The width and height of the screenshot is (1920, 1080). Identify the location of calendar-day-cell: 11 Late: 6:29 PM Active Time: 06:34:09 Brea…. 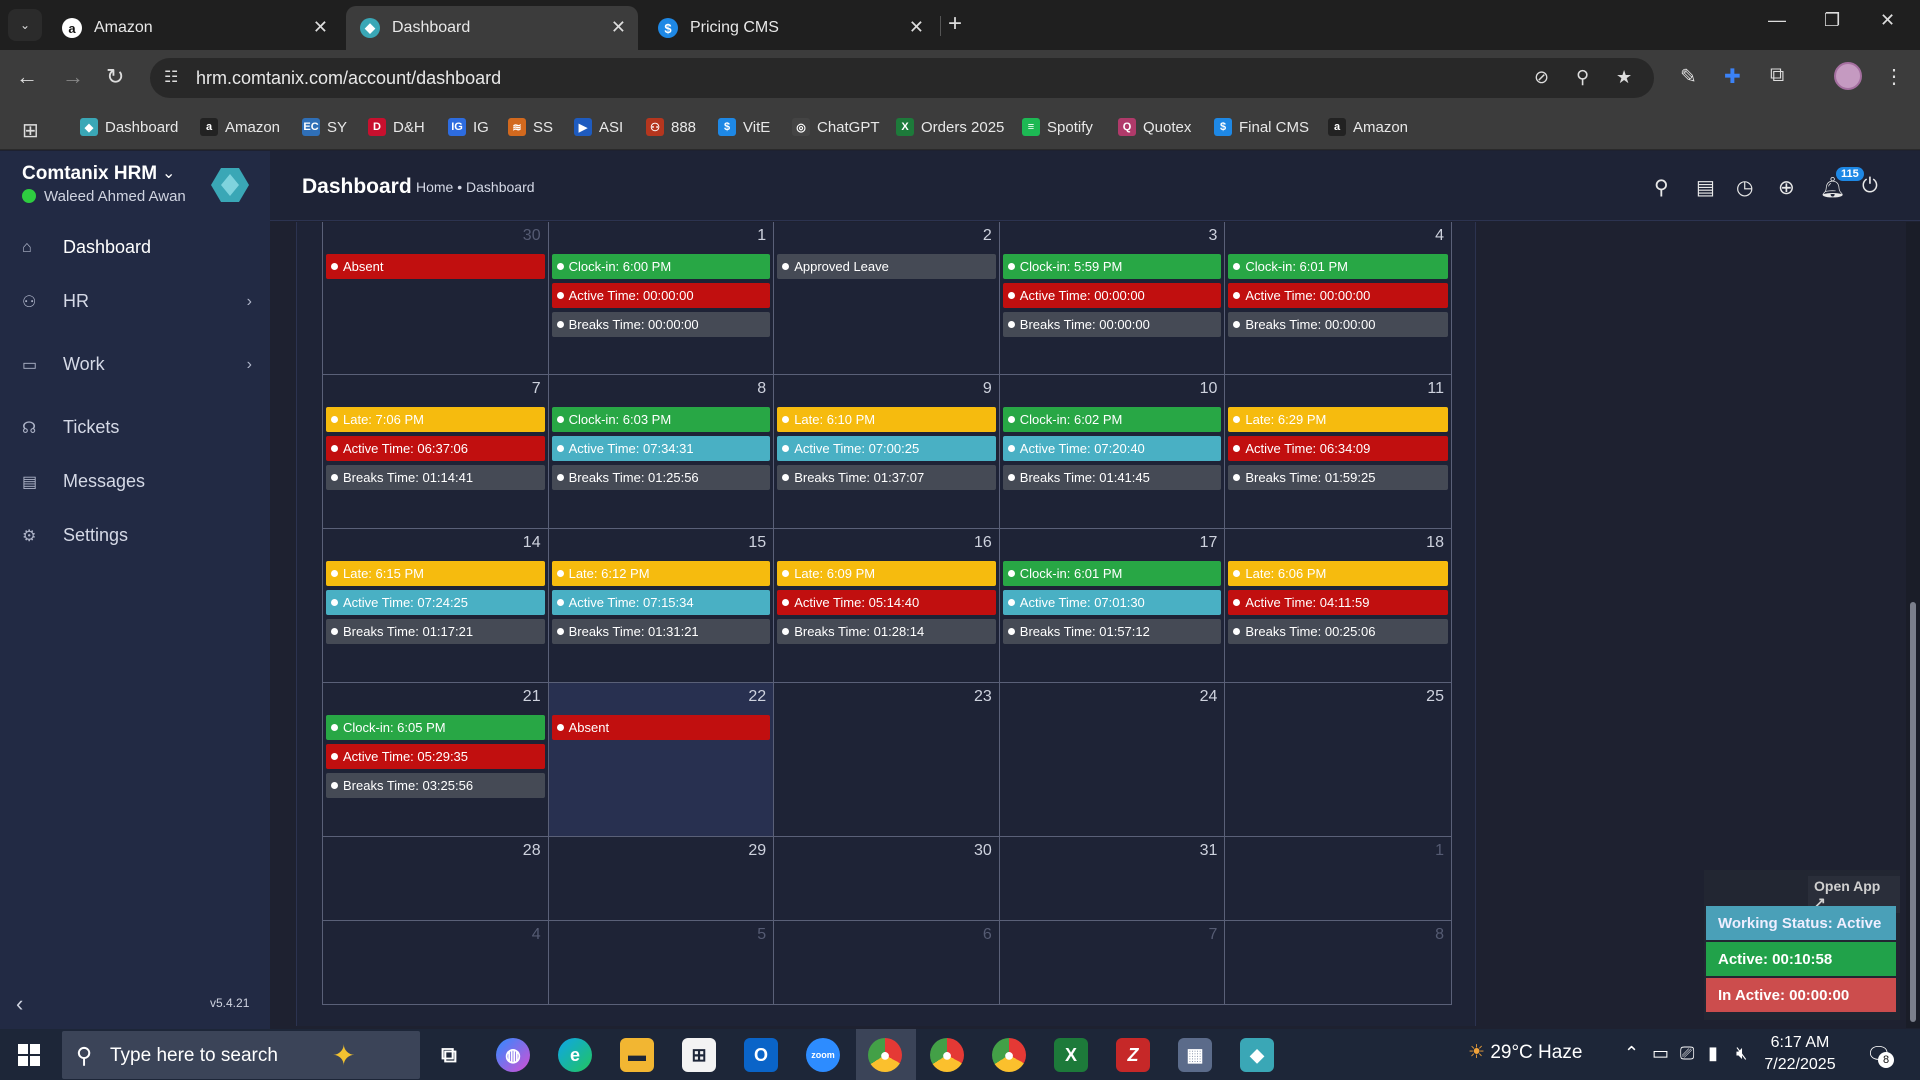
(1338, 451).